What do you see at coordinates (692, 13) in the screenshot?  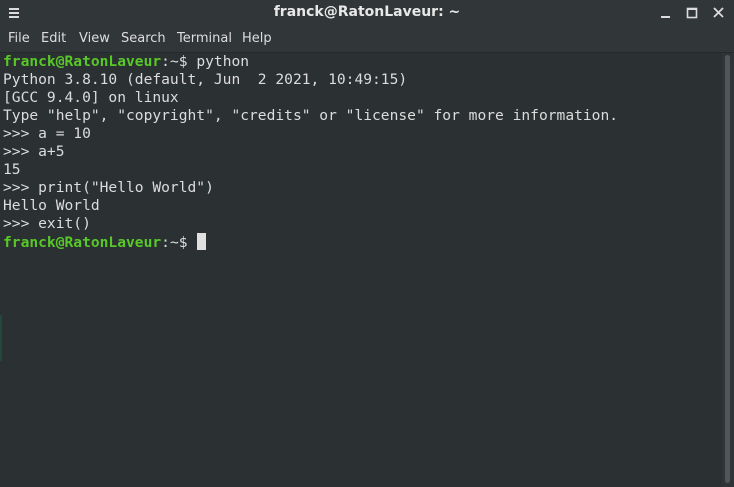 I see `maximize-icon` at bounding box center [692, 13].